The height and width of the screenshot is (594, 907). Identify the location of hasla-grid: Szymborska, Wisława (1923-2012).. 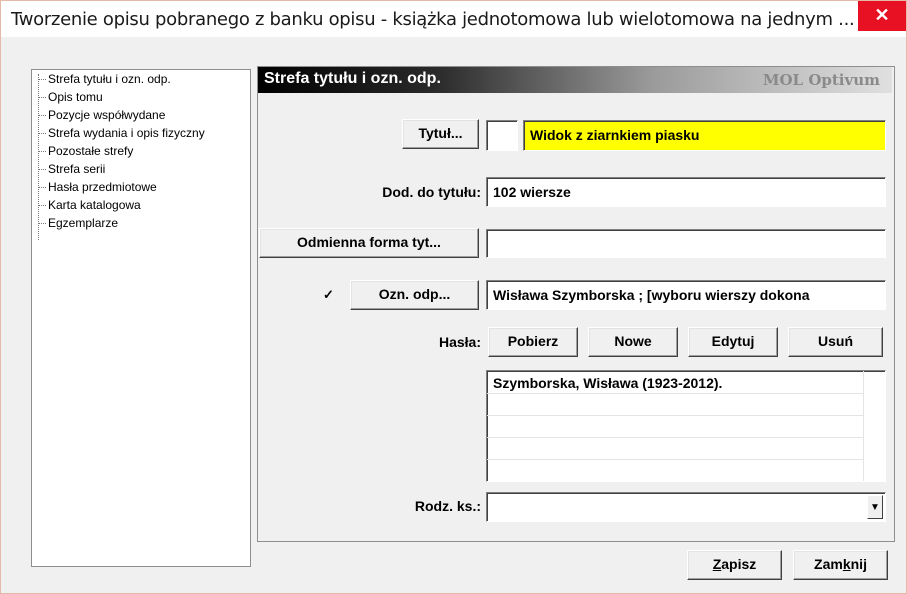
(686, 426).